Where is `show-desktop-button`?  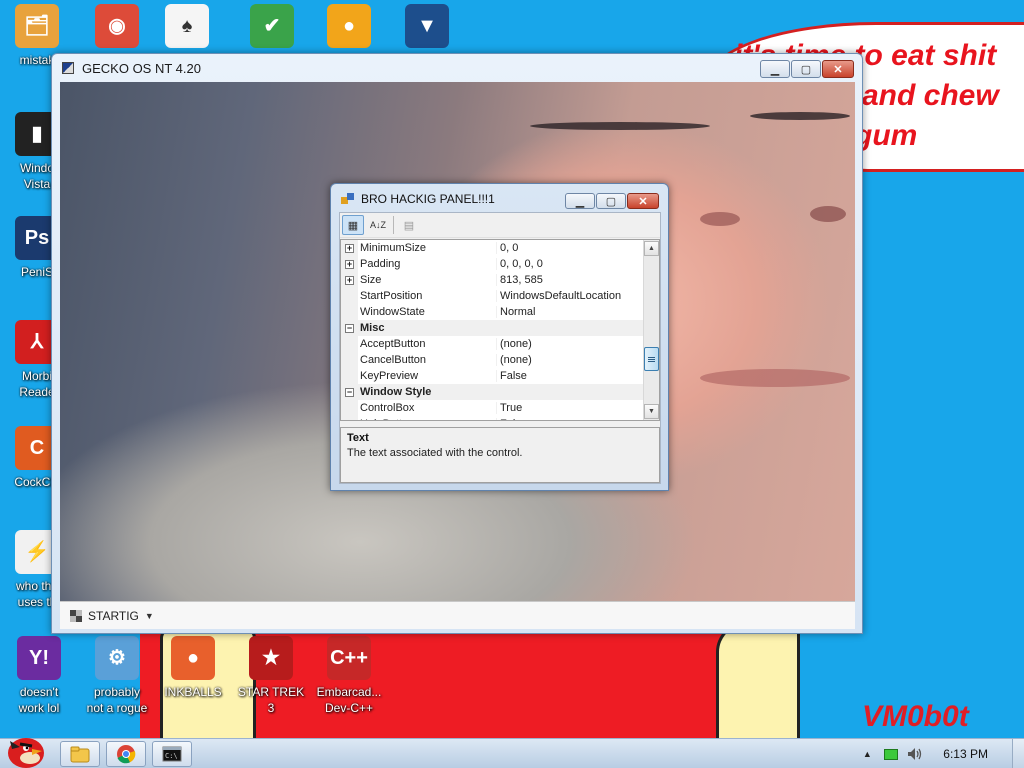
show-desktop-button is located at coordinates (1018, 753).